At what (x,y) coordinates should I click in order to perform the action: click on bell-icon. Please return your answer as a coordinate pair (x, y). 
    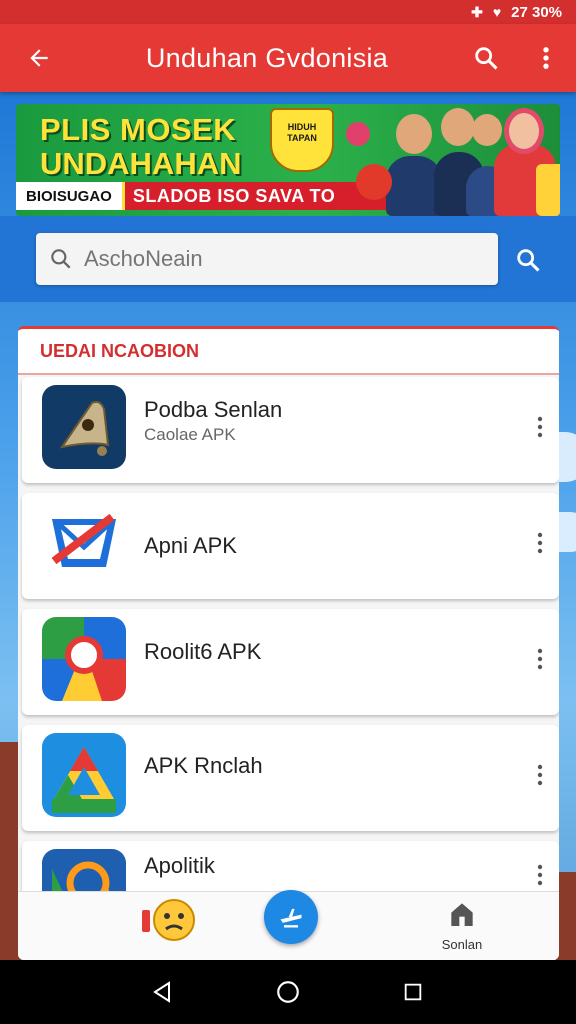
    Looking at the image, I should click on (84, 428).